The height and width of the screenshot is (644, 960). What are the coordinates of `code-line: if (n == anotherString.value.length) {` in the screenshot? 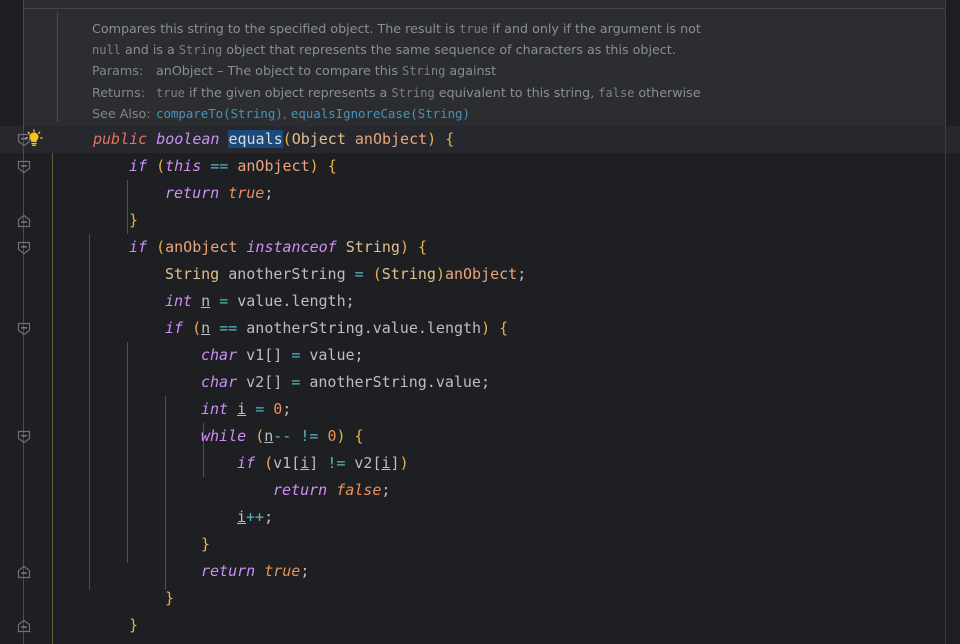 It's located at (336, 328).